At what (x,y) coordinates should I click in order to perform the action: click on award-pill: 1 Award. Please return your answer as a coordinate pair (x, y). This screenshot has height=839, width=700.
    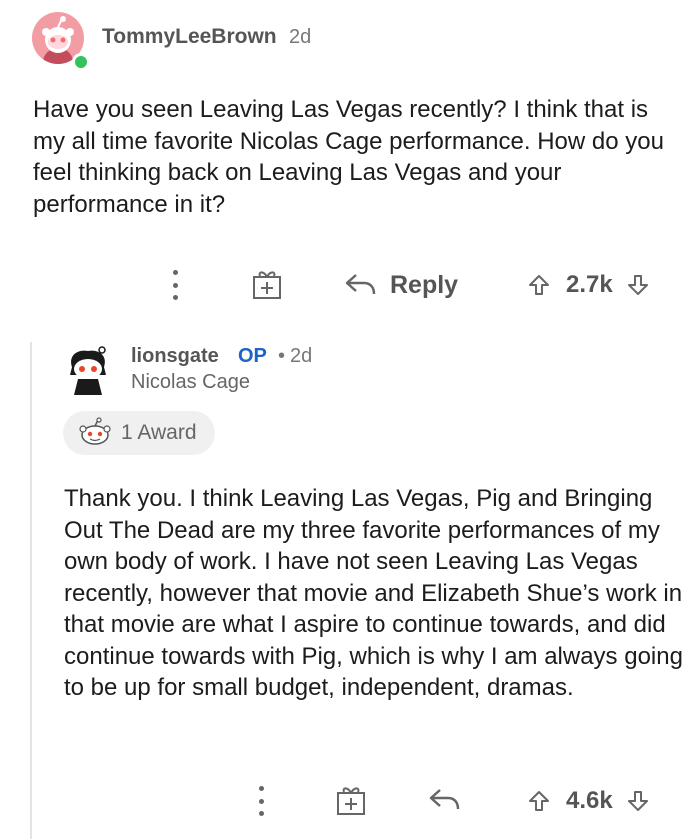
    Looking at the image, I should click on (139, 433).